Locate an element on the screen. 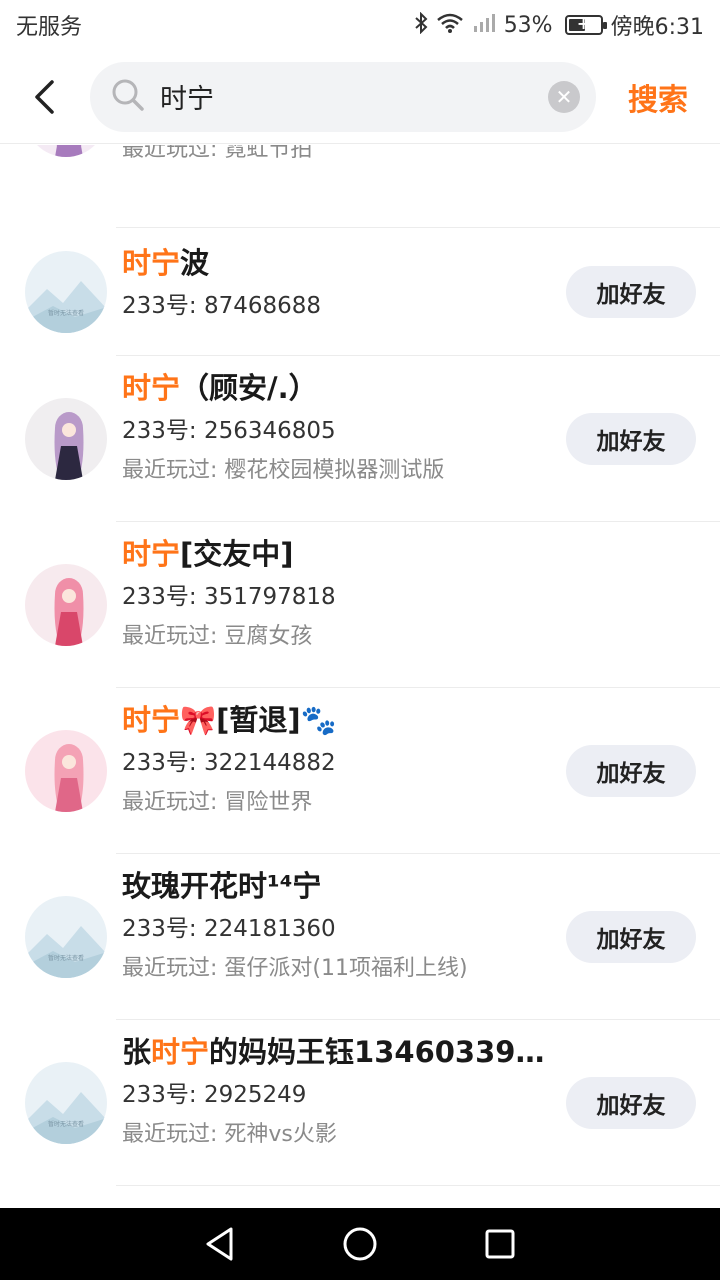  list-item: 暂时无法查看 时宁波 233号: 87468688 加好友 is located at coordinates (360, 292).